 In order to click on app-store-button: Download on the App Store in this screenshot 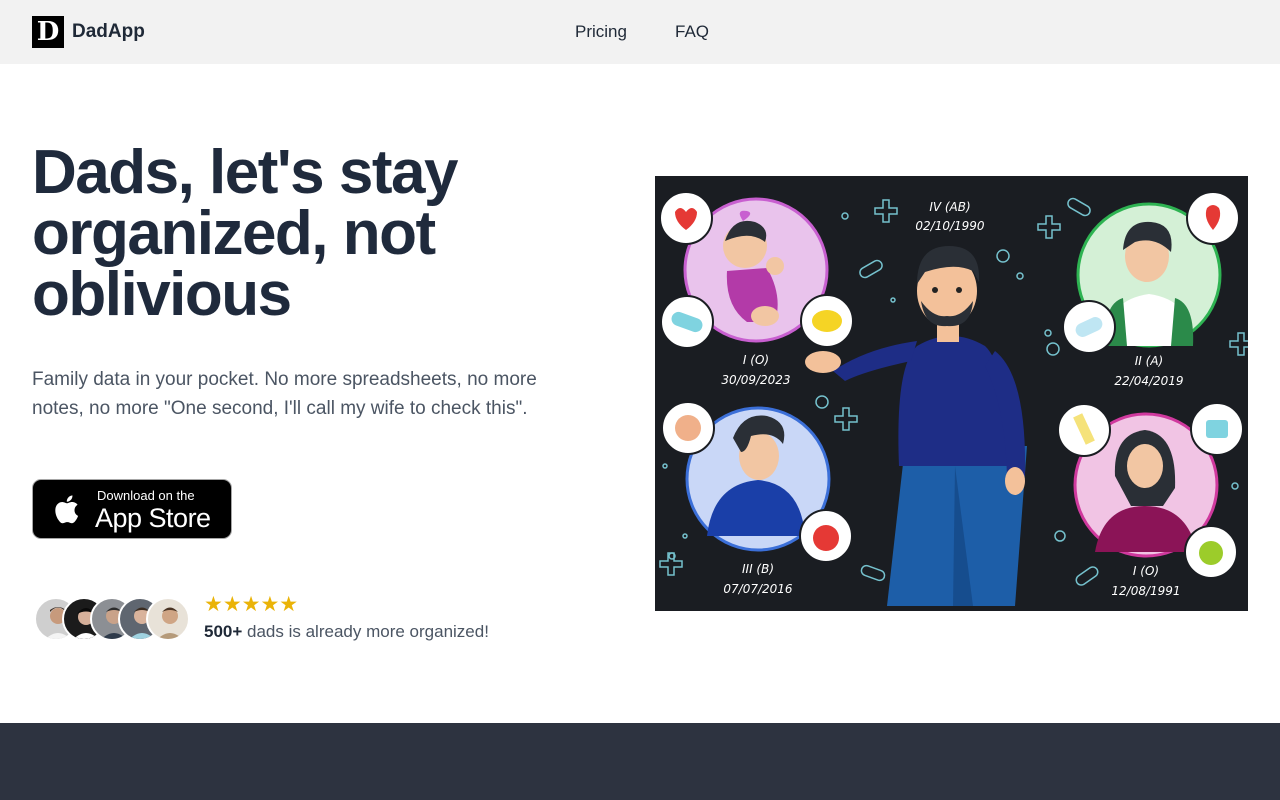, I will do `click(132, 509)`.